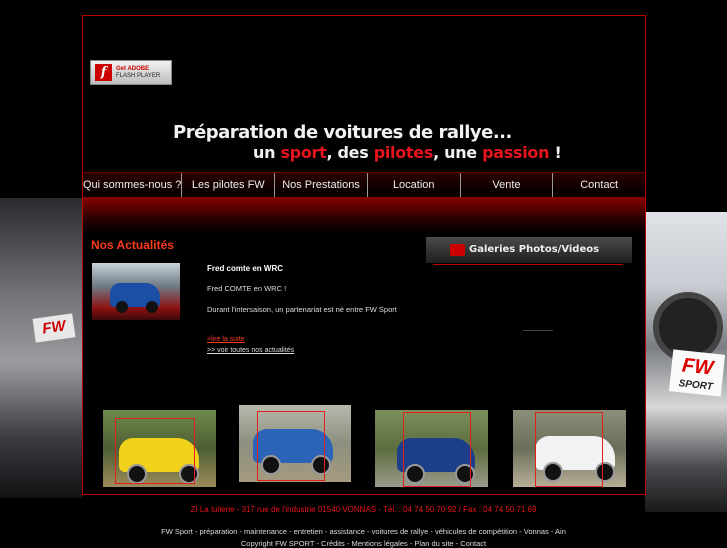  What do you see at coordinates (516, 152) in the screenshot?
I see `tagline-part-accent: passion` at bounding box center [516, 152].